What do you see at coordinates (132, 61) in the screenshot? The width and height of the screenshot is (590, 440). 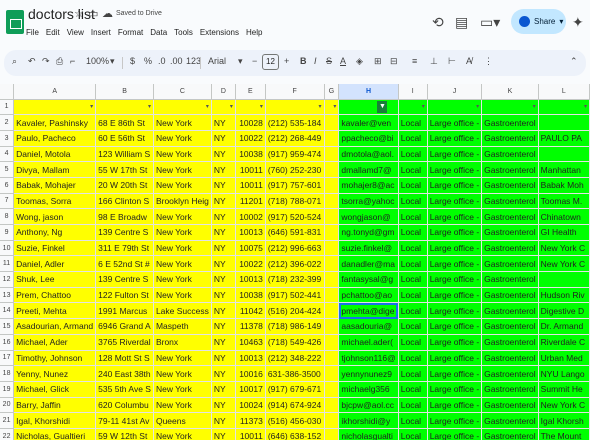 I see `currency-format-button: $` at bounding box center [132, 61].